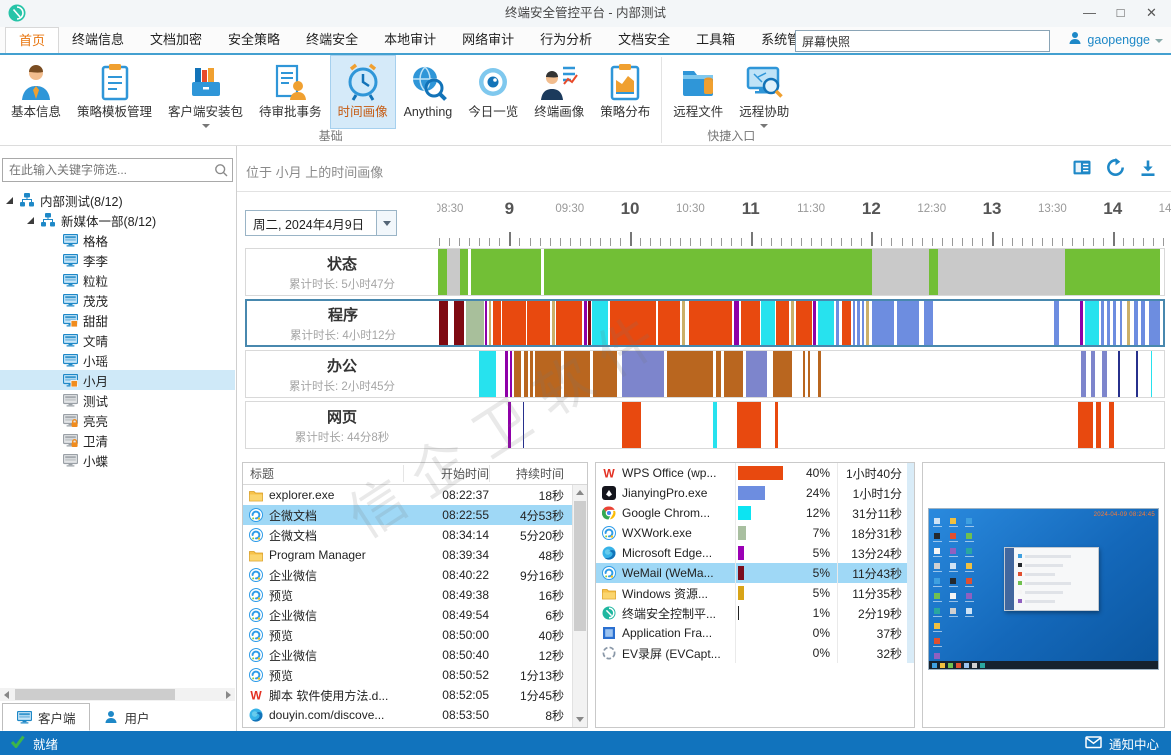 The height and width of the screenshot is (755, 1171). I want to click on menu-tab-8: 文档安全, so click(644, 40).